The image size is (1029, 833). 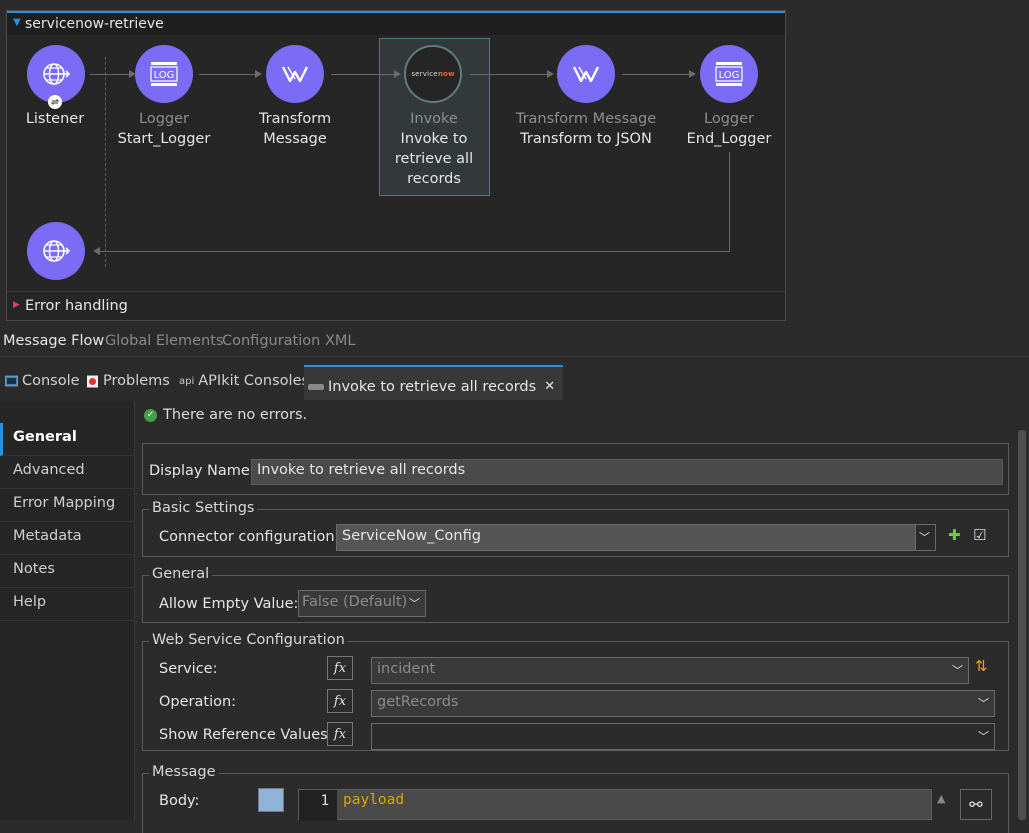 I want to click on nav-help: Help, so click(x=67, y=604).